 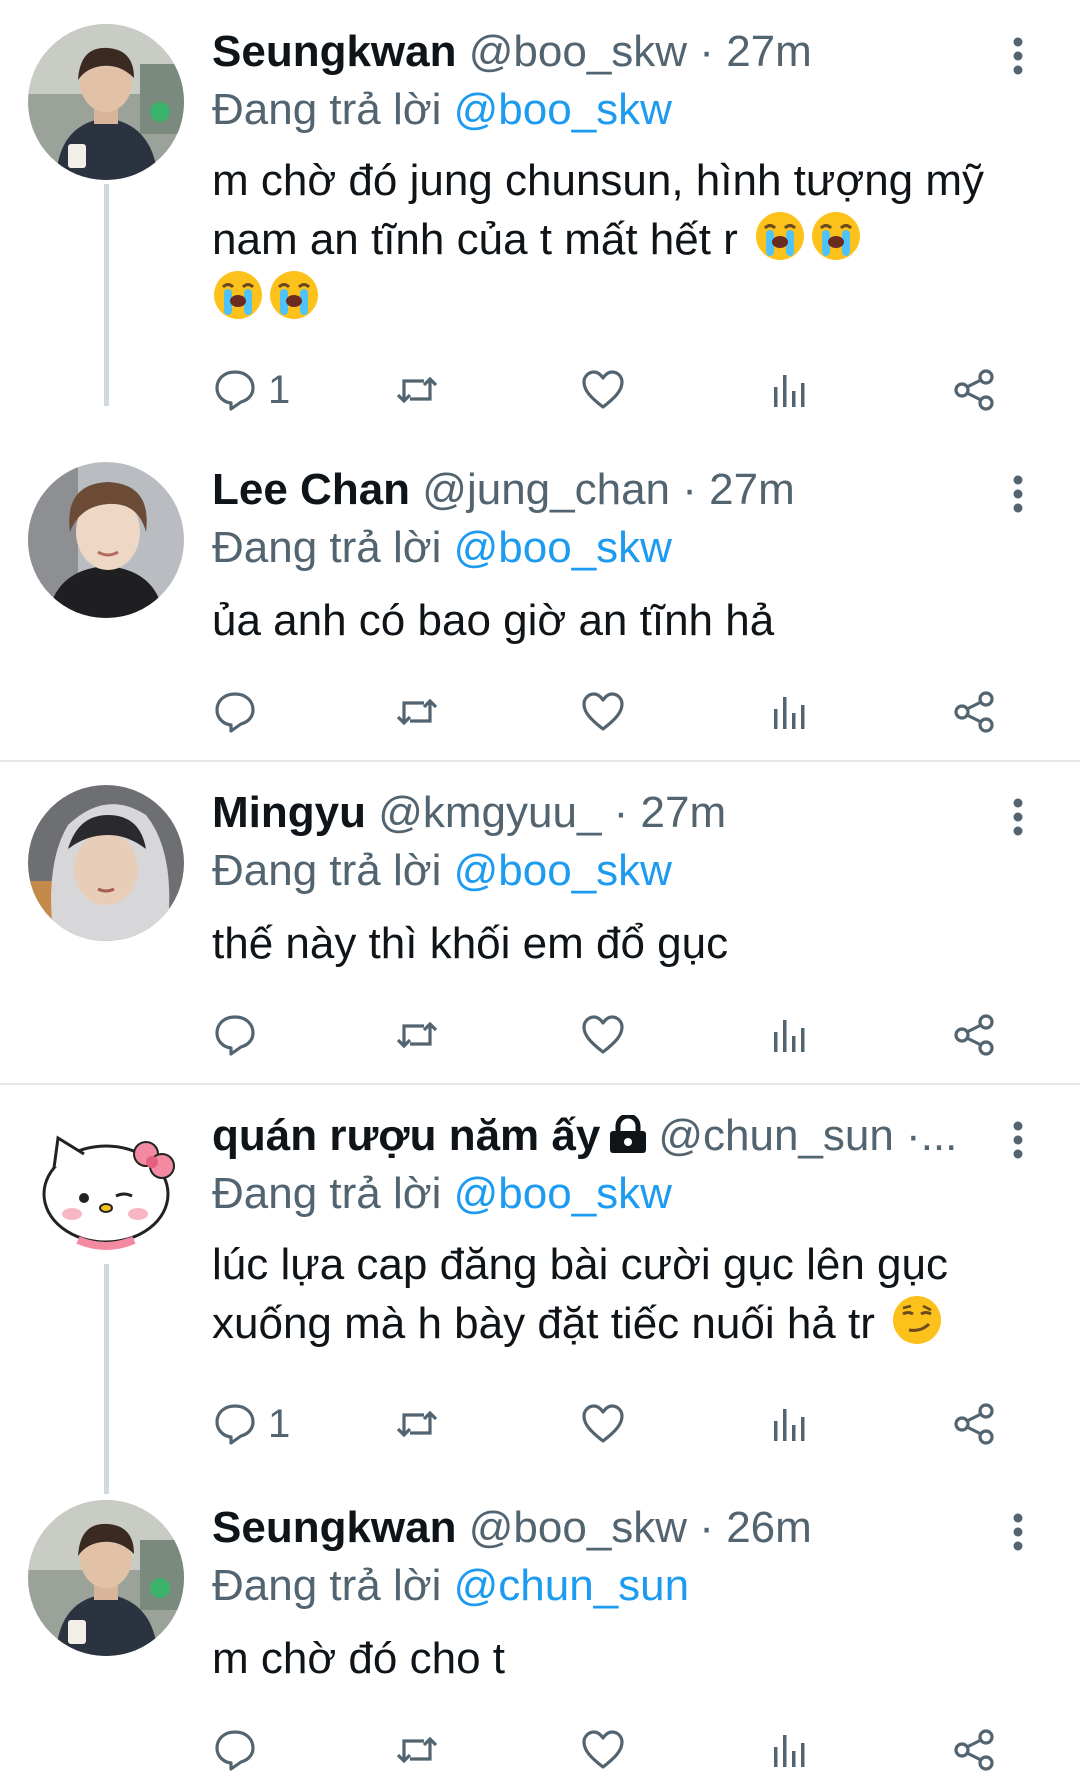 What do you see at coordinates (358, 1658) in the screenshot?
I see `tweet-text-content: m chờ đó cho t` at bounding box center [358, 1658].